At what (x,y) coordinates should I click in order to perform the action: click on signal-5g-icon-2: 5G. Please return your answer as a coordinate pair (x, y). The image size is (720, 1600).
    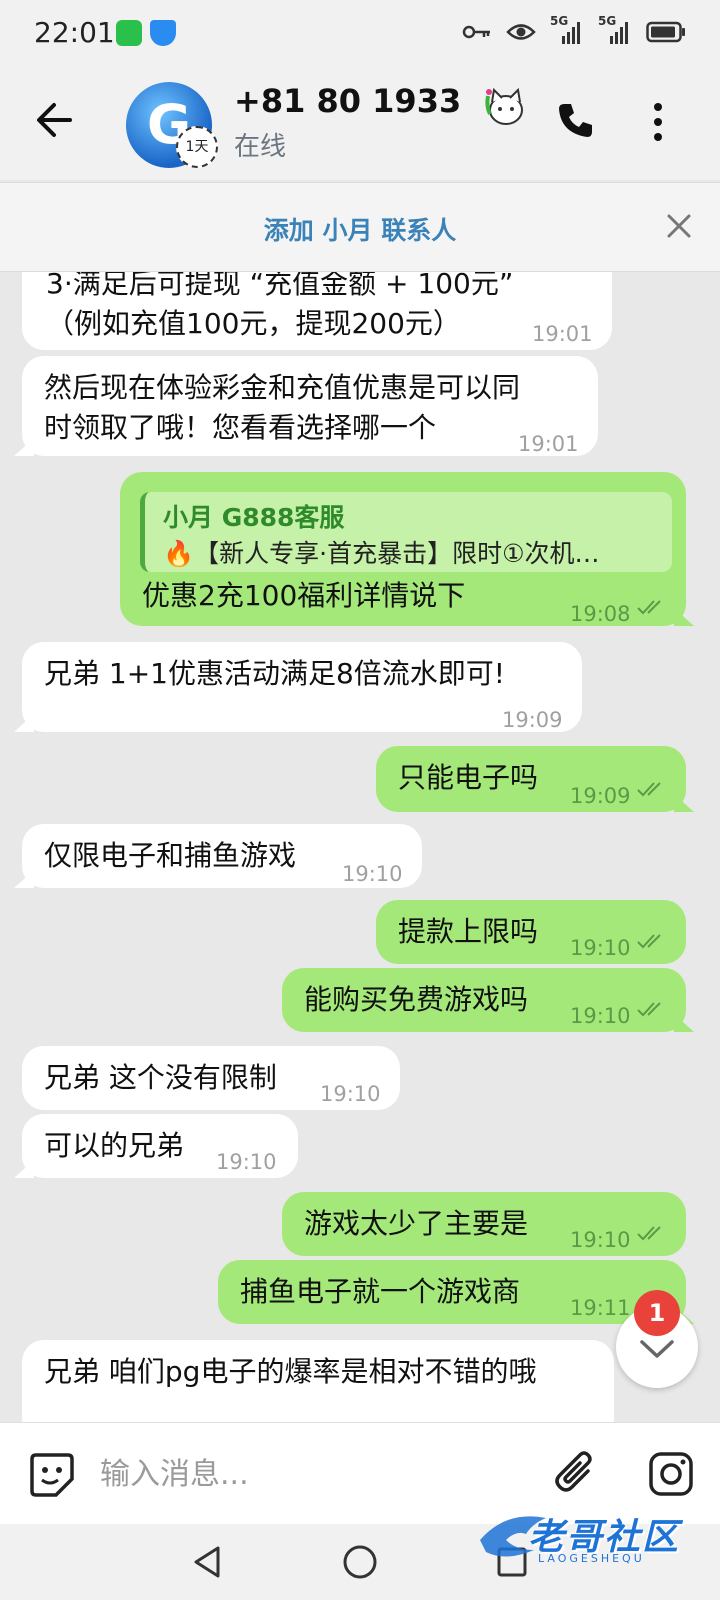
    Looking at the image, I should click on (615, 30).